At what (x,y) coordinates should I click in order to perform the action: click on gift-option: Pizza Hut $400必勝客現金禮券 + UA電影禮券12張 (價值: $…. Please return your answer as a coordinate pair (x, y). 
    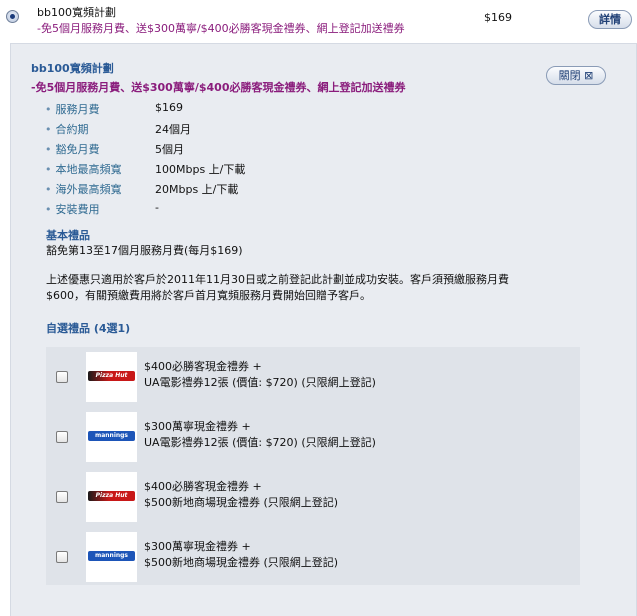
    Looking at the image, I should click on (313, 377).